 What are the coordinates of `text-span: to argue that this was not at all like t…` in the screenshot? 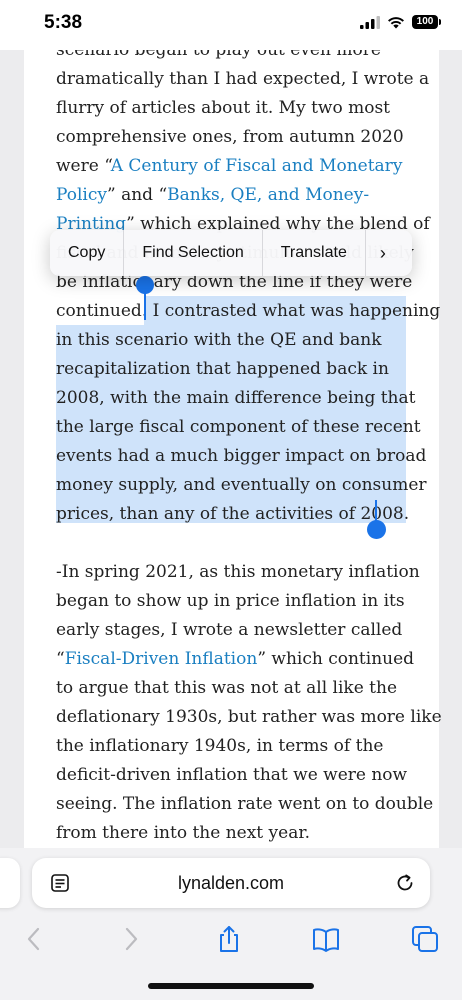 It's located at (227, 688).